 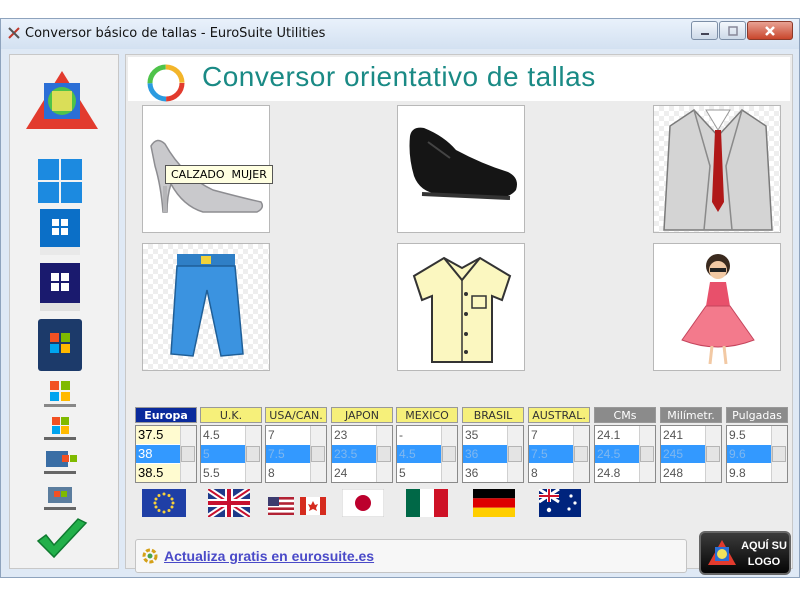 I want to click on mexico-flag-icon, so click(x=427, y=503).